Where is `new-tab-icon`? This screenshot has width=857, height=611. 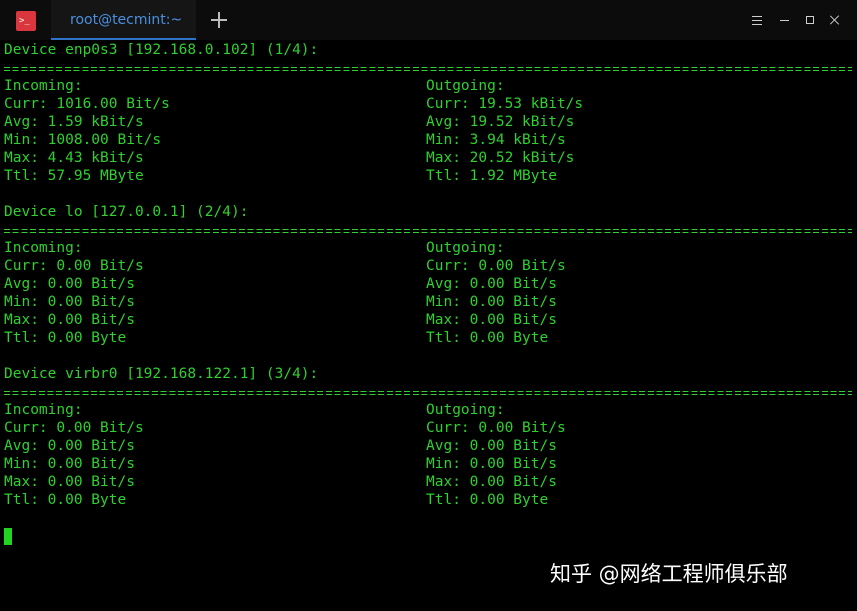 new-tab-icon is located at coordinates (219, 20).